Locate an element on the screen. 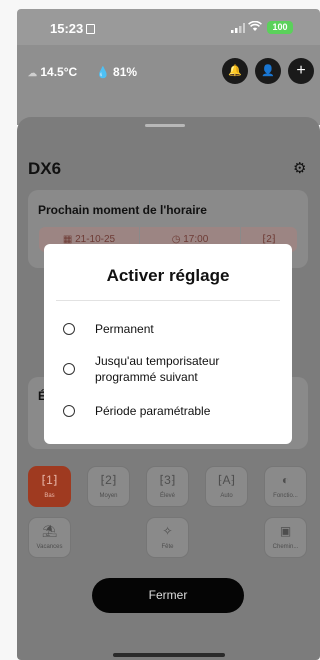  fireplace-icon: ▣ is located at coordinates (285, 531).